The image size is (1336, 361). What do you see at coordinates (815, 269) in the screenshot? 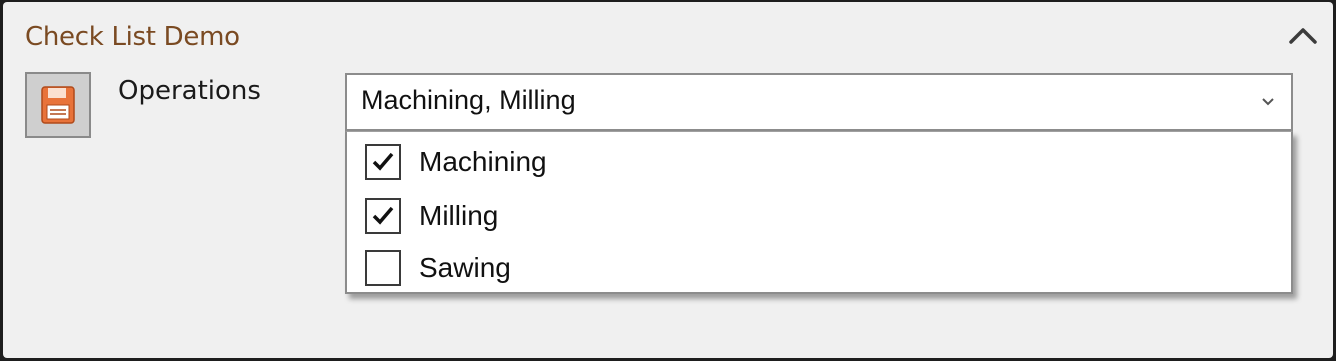
I see `option-sawing: Sawing` at bounding box center [815, 269].